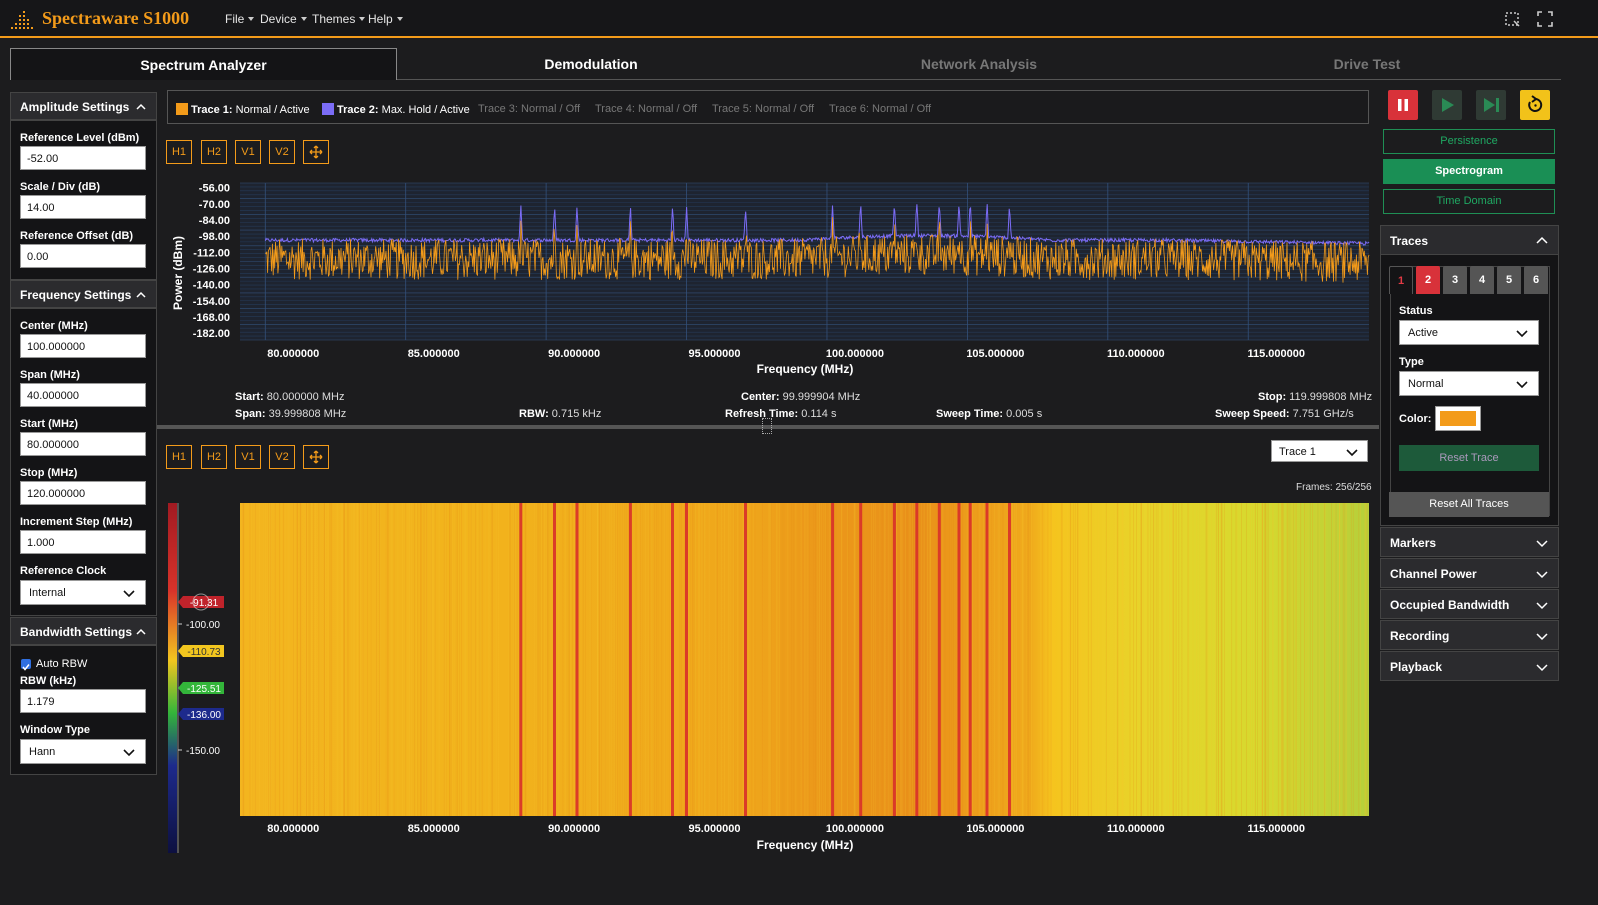 Image resolution: width=1598 pixels, height=905 pixels. What do you see at coordinates (203, 64) in the screenshot?
I see `tab-spectrum-analyzer: Spectrum Analyzer` at bounding box center [203, 64].